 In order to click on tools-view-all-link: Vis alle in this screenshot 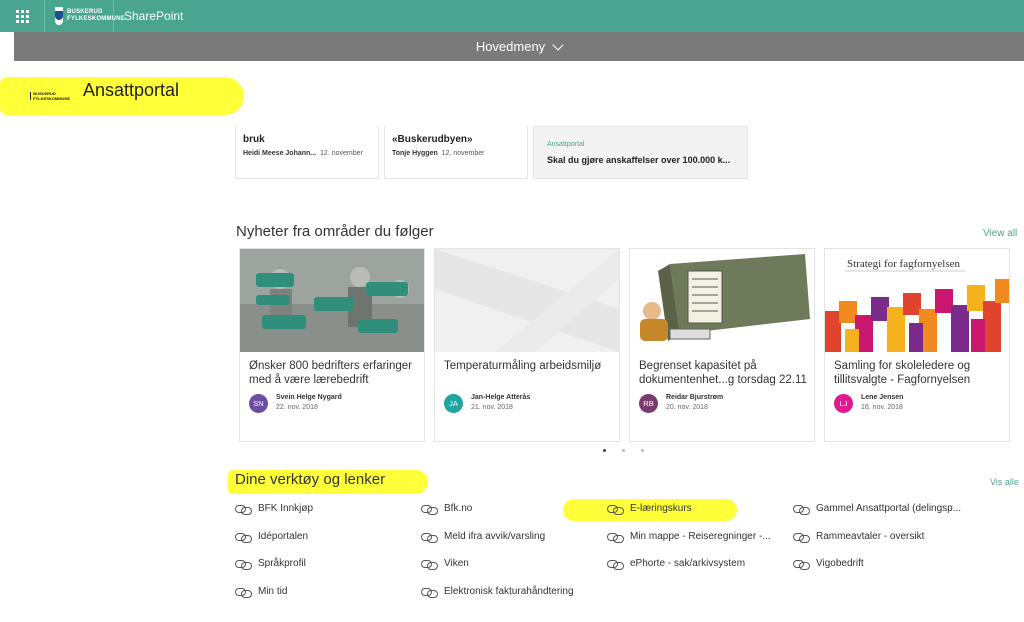, I will do `click(1004, 482)`.